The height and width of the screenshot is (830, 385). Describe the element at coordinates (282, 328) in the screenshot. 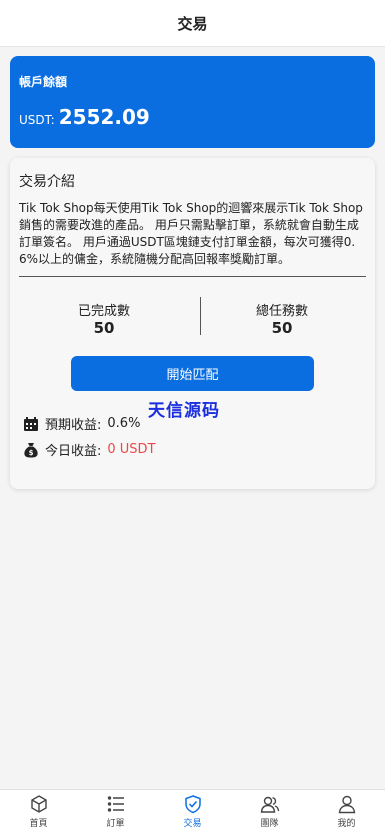

I see `total-value: 50` at that location.